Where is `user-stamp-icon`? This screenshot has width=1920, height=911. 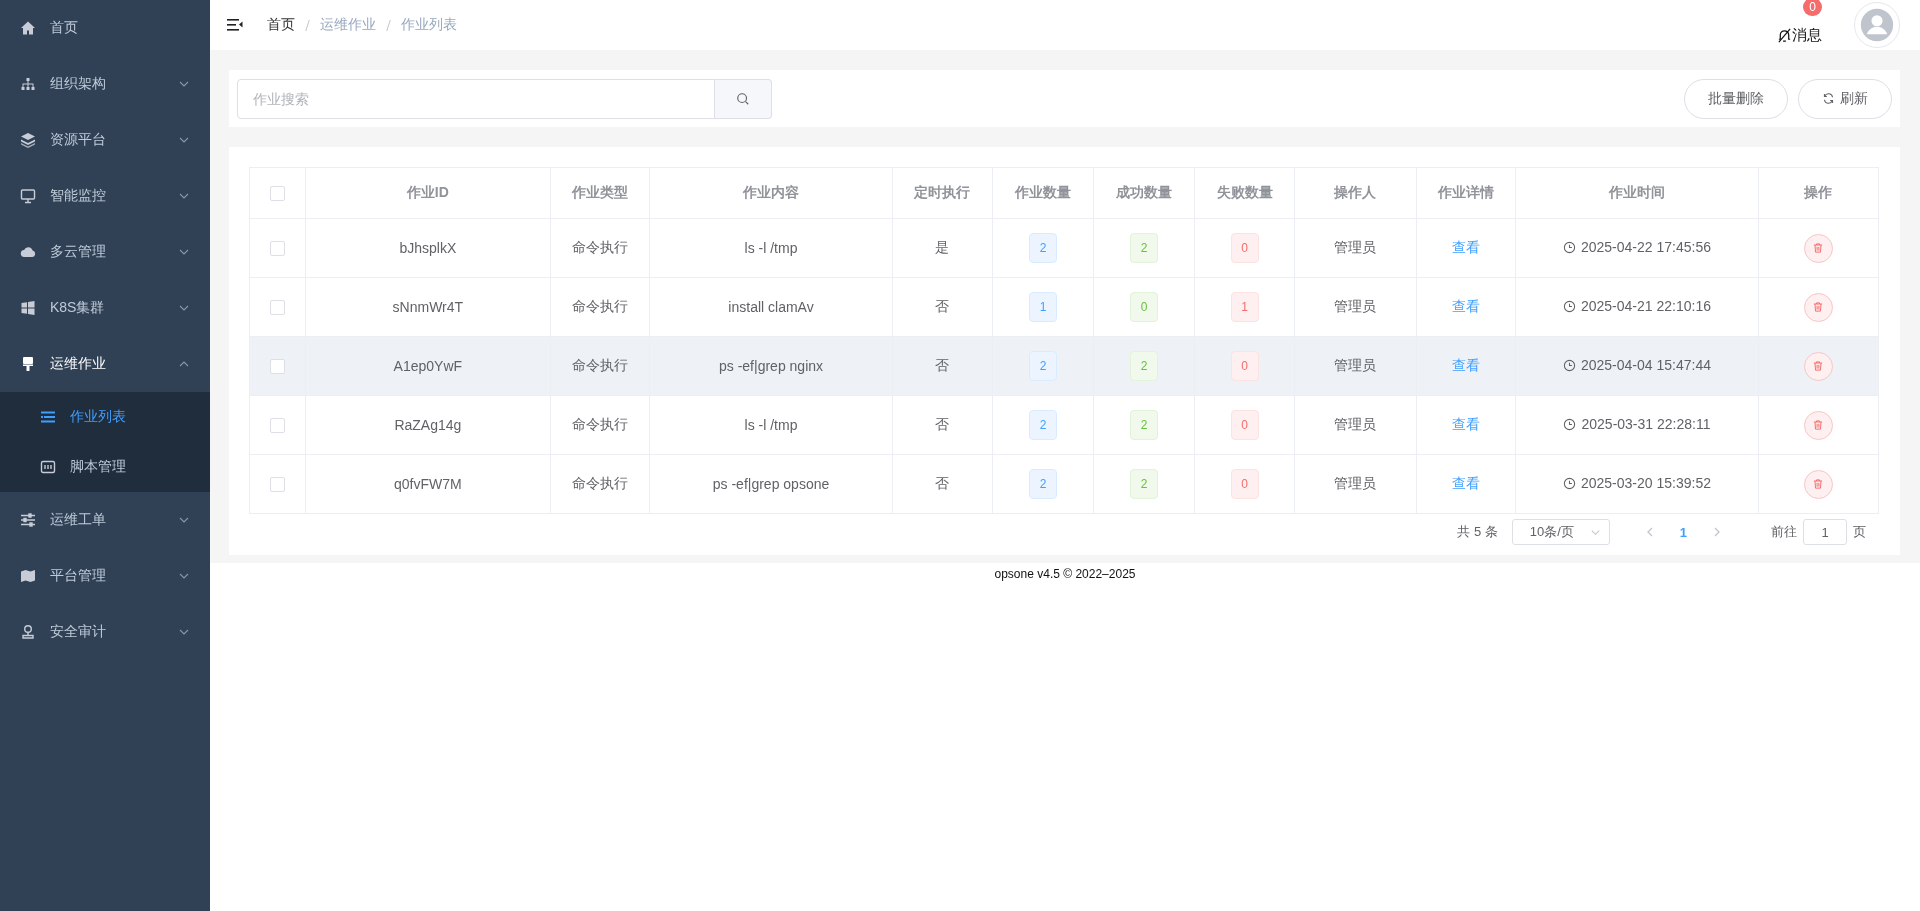
user-stamp-icon is located at coordinates (28, 632).